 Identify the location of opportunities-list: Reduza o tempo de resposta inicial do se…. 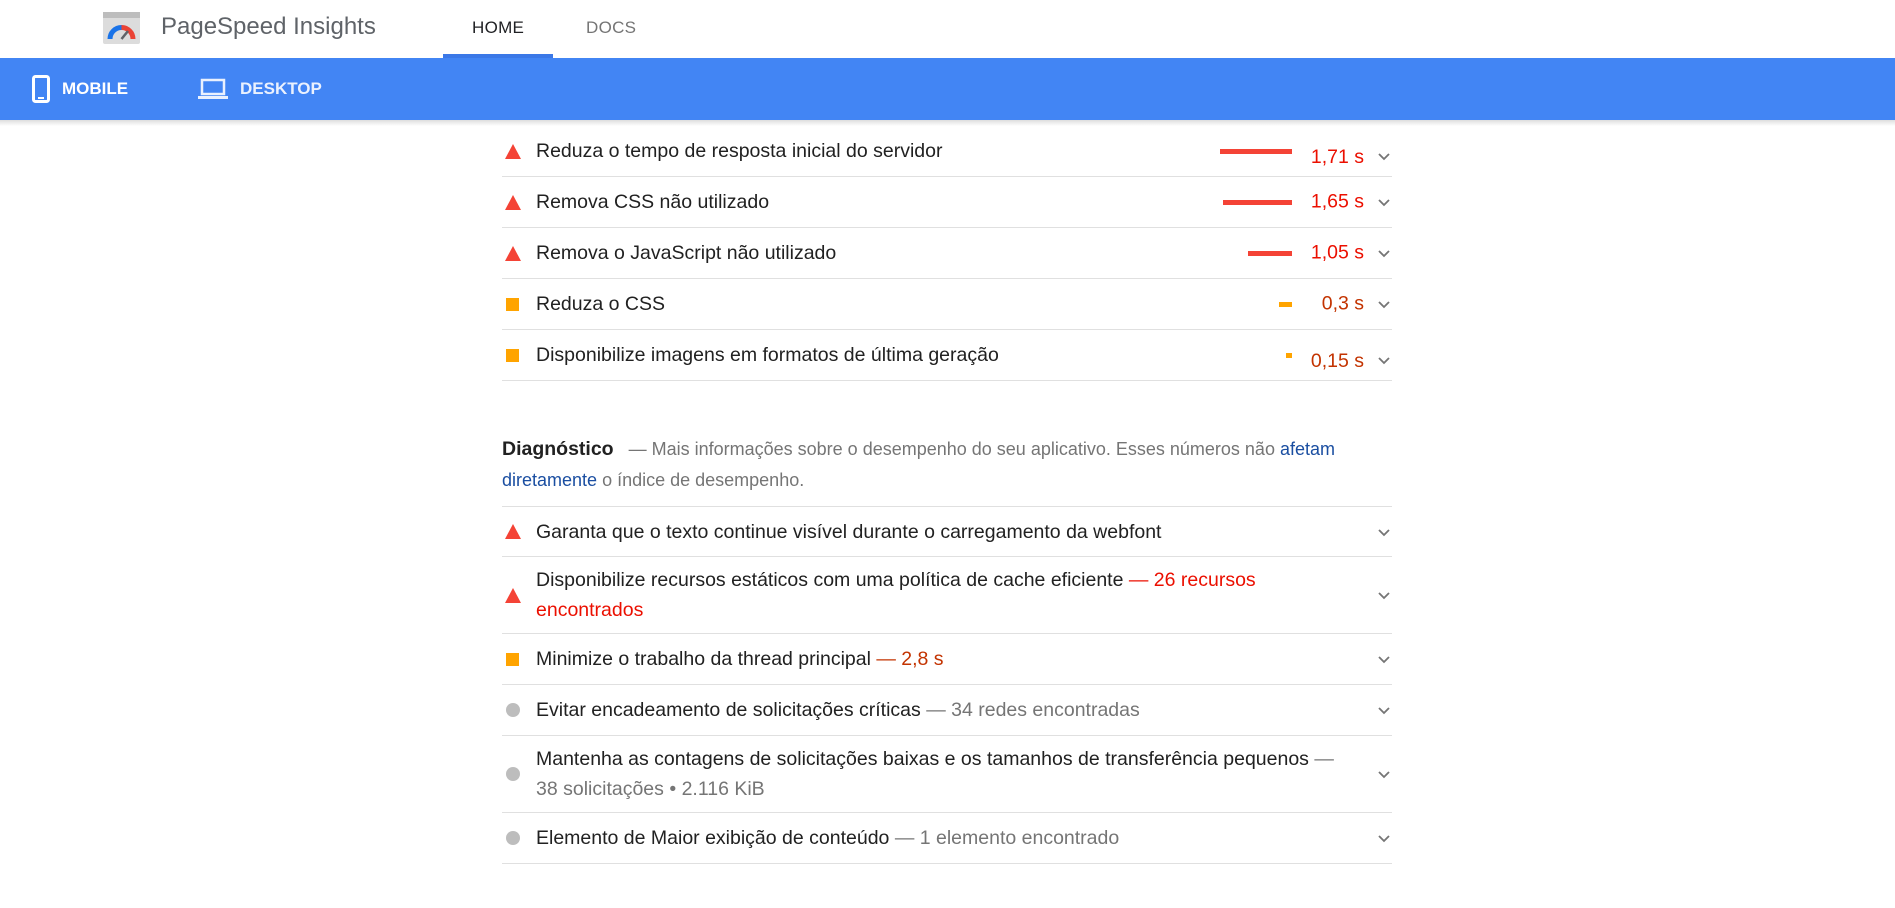
(947, 253).